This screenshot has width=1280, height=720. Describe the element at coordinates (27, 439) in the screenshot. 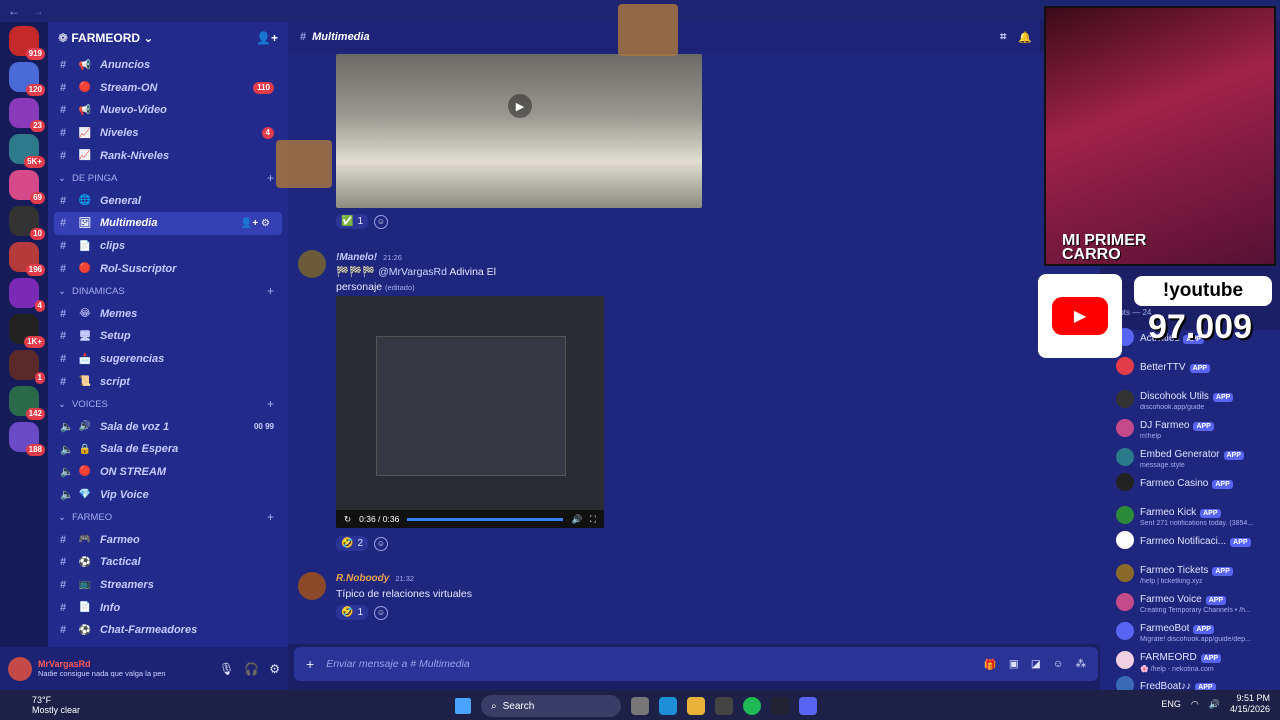

I see `server-icon: 188` at that location.